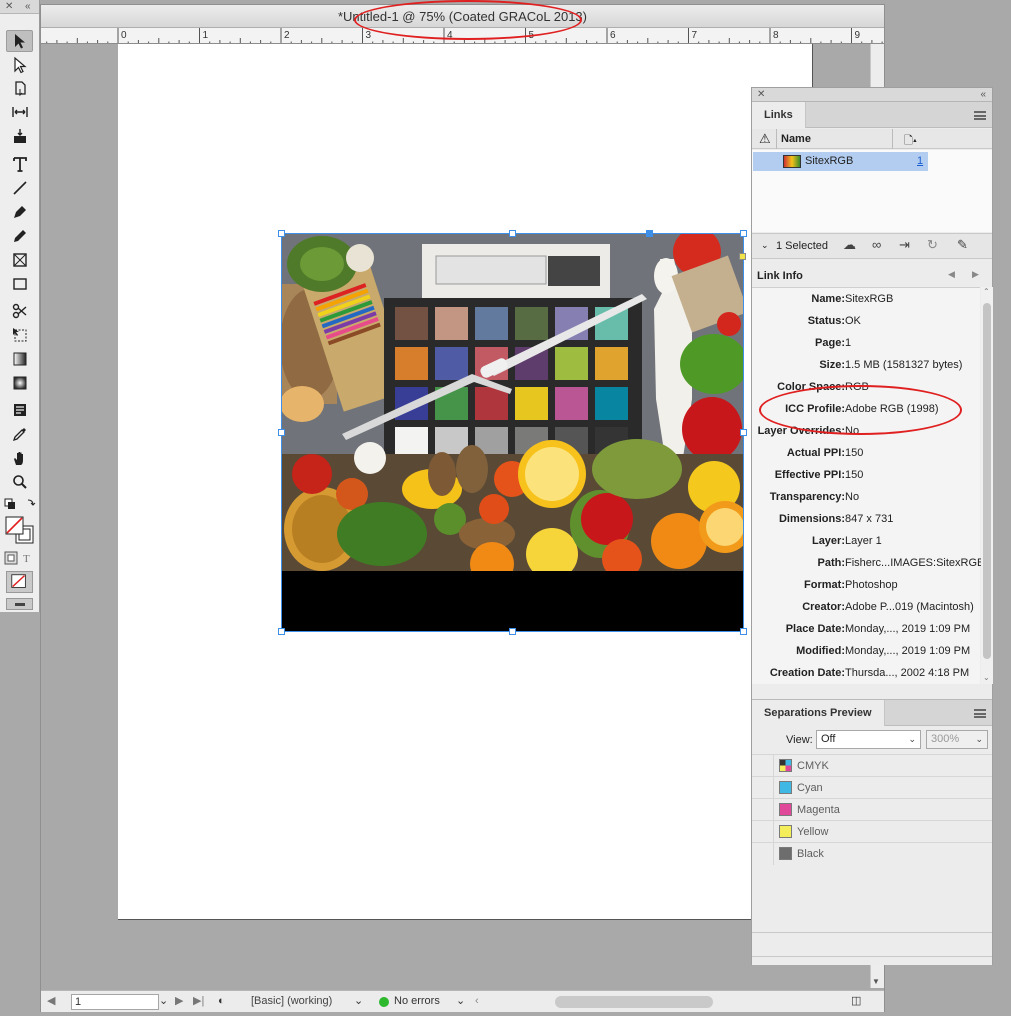 Image resolution: width=1011 pixels, height=1016 pixels. What do you see at coordinates (986, 677) in the screenshot?
I see `scroll-down-icon: ⌄` at bounding box center [986, 677].